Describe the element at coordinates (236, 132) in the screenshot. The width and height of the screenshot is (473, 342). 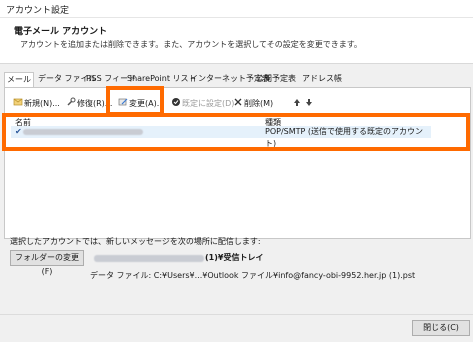
I see `highlight-account-row` at that location.